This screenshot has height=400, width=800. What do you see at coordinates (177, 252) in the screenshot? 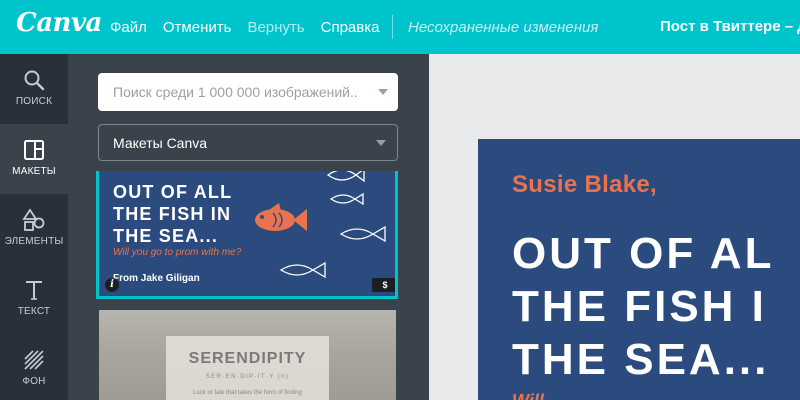
I see `template-subline: Will you go to prom with me?` at bounding box center [177, 252].